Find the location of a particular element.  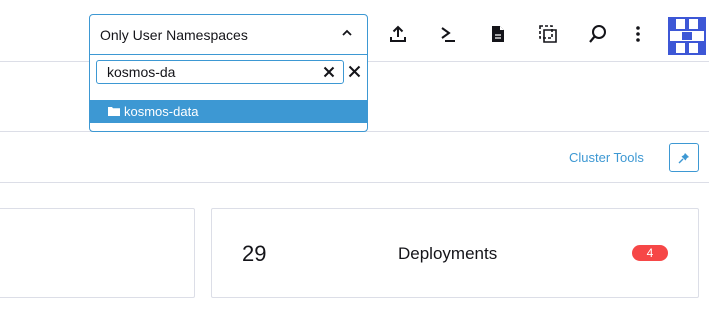

terminal-icon is located at coordinates (448, 34).